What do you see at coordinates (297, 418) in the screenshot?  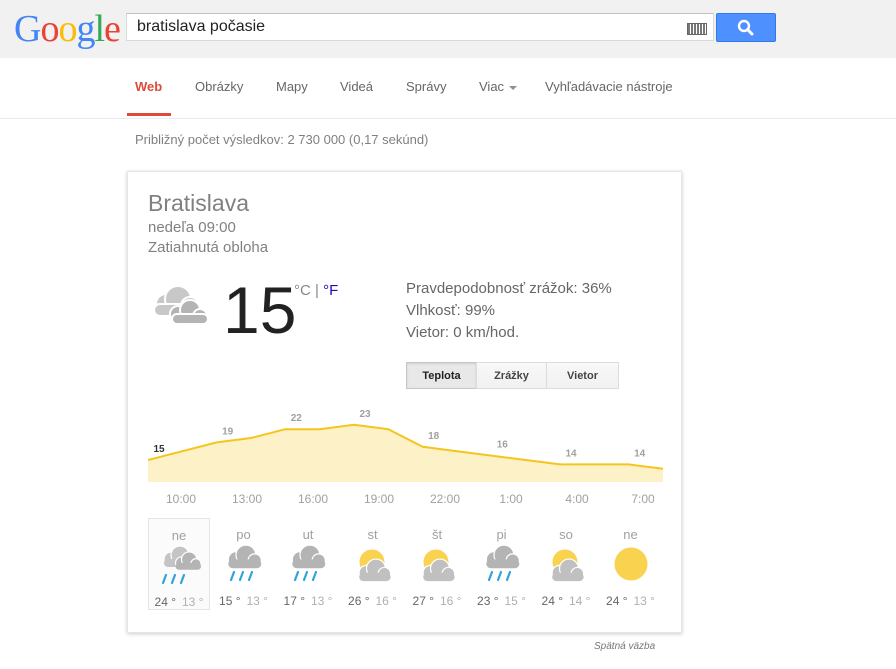 I see `temperature-data-label: 22` at bounding box center [297, 418].